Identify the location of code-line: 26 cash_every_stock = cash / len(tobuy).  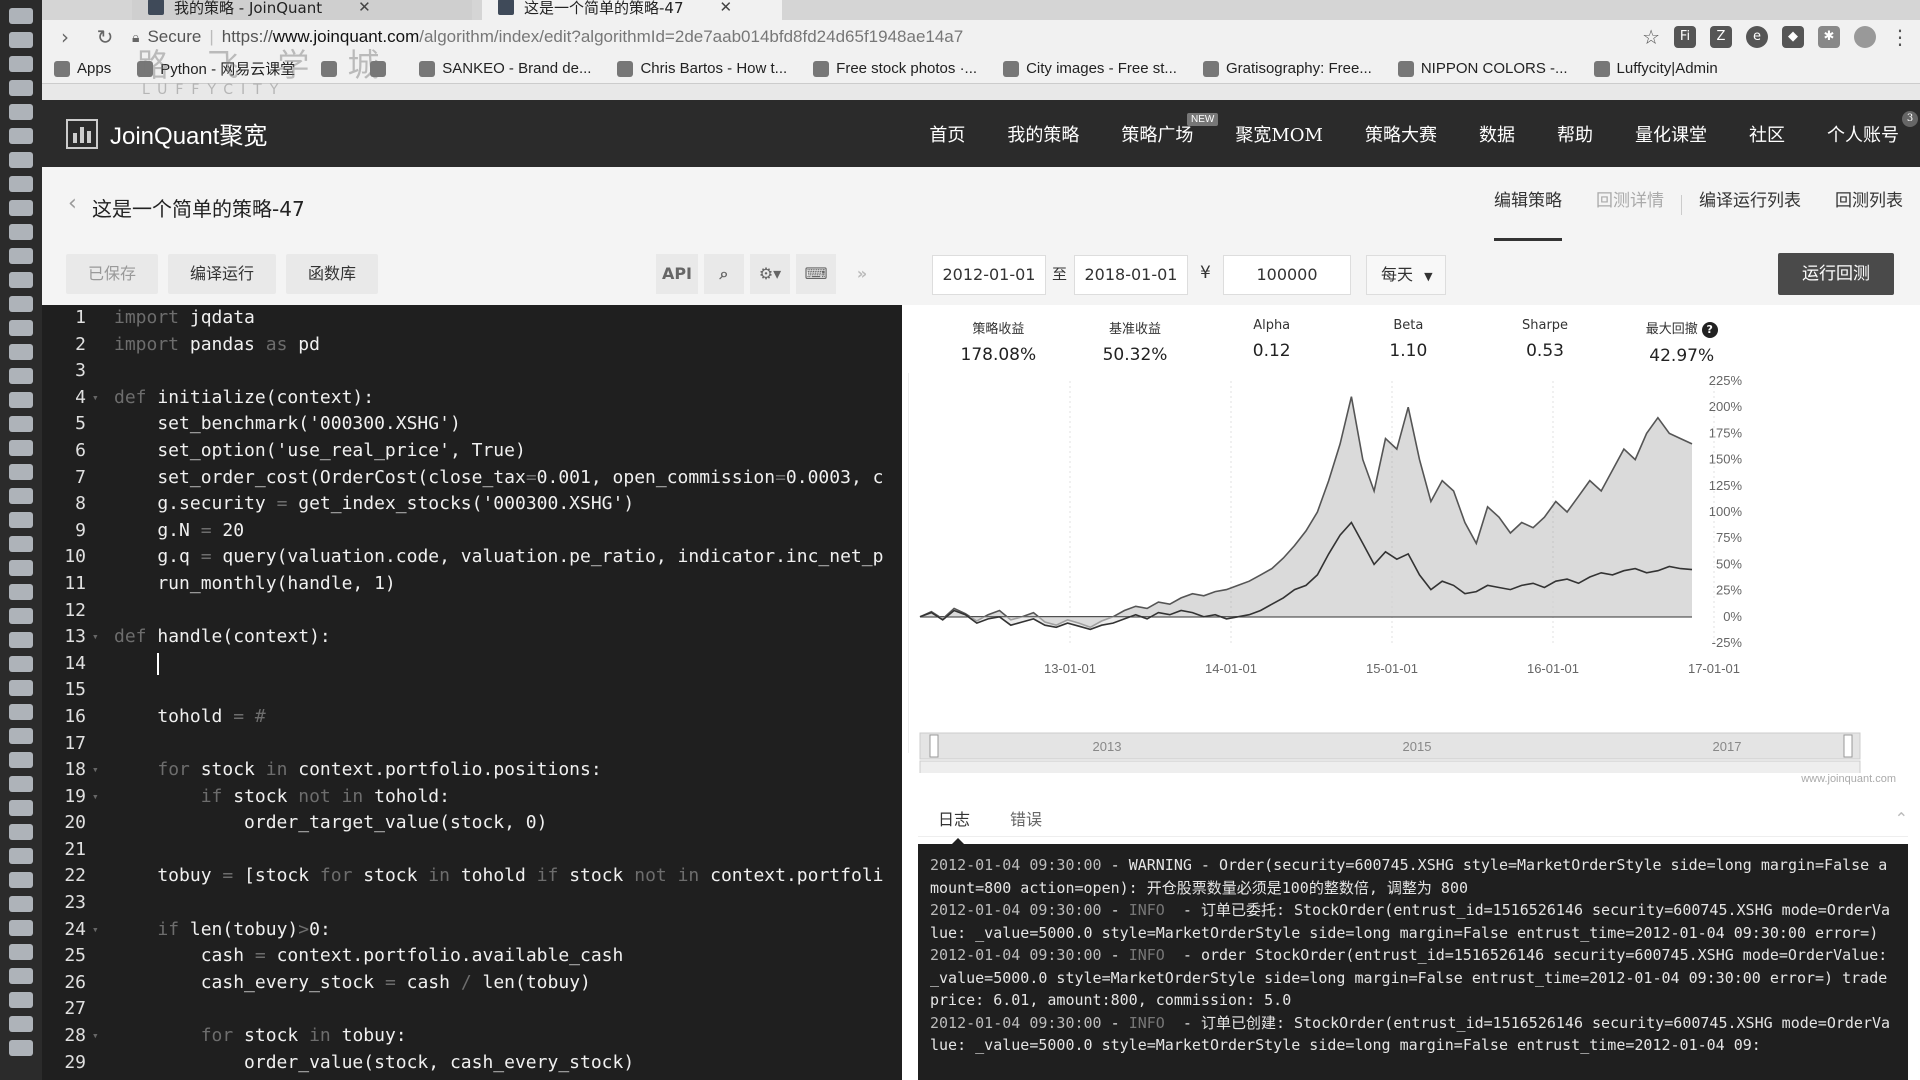
(472, 983).